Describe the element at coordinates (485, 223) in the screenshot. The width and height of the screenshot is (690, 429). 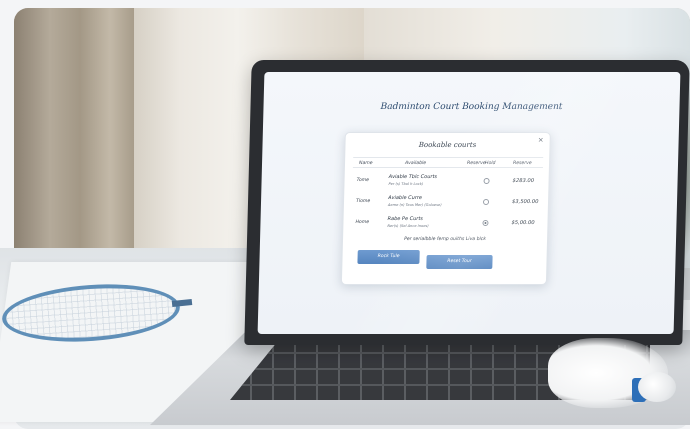
I see `reserve-radio-selected` at that location.